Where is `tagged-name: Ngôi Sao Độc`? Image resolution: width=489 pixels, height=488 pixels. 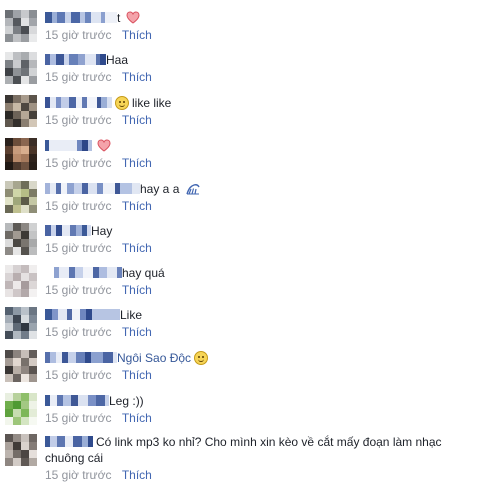 tagged-name: Ngôi Sao Độc is located at coordinates (154, 358).